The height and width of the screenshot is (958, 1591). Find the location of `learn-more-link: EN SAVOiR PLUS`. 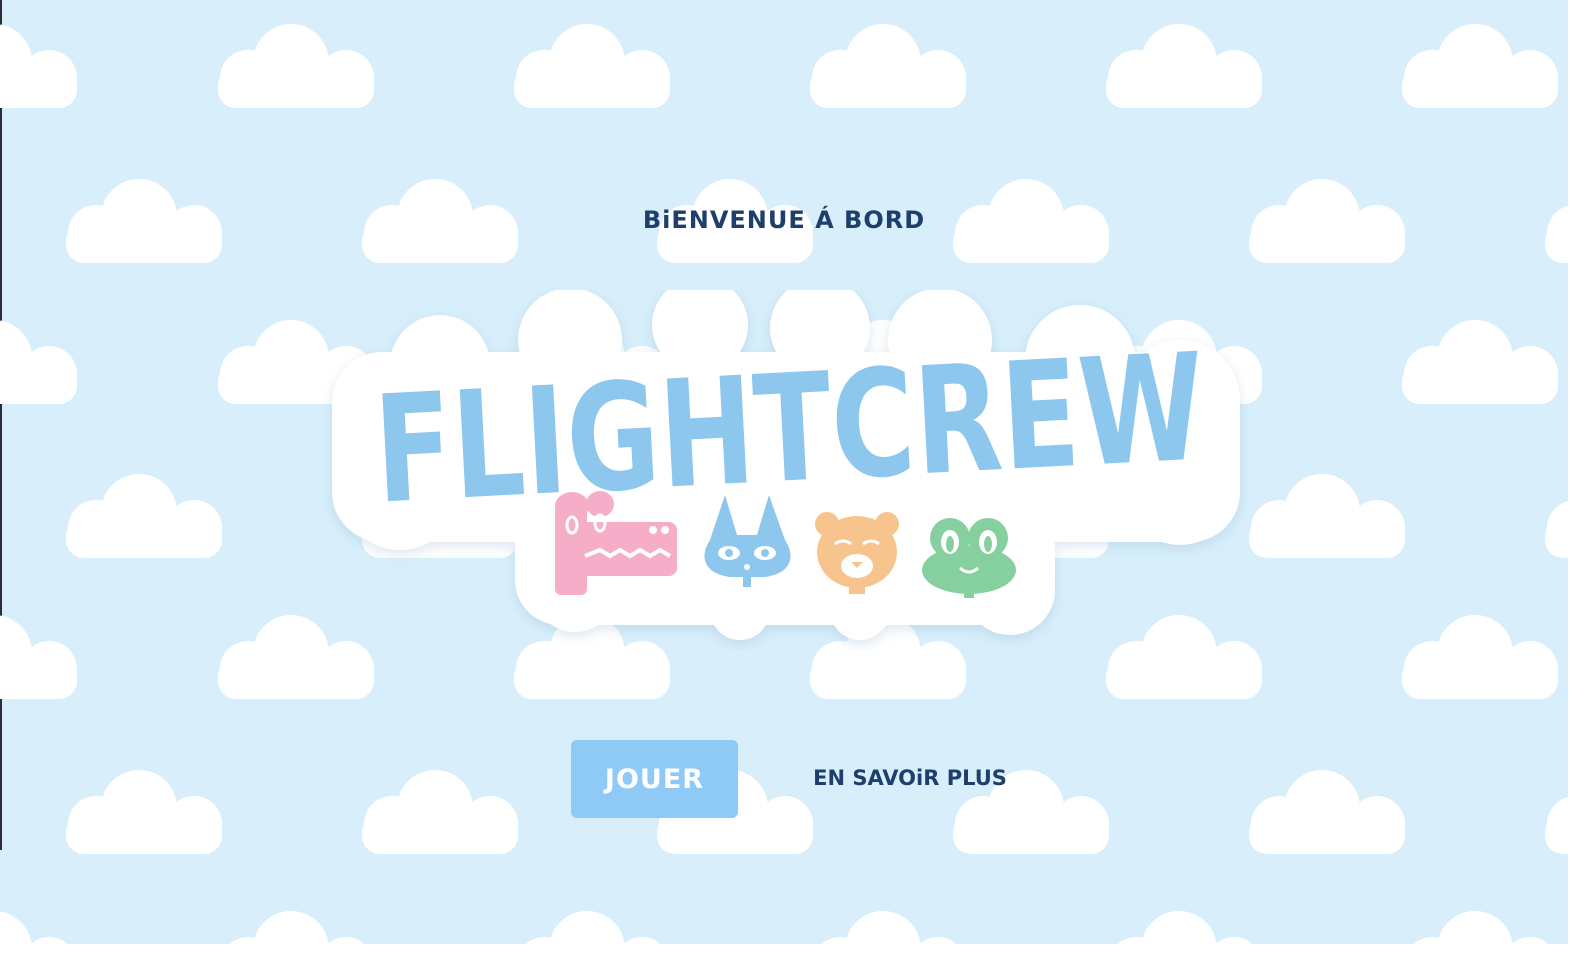

learn-more-link: EN SAVOiR PLUS is located at coordinates (910, 778).